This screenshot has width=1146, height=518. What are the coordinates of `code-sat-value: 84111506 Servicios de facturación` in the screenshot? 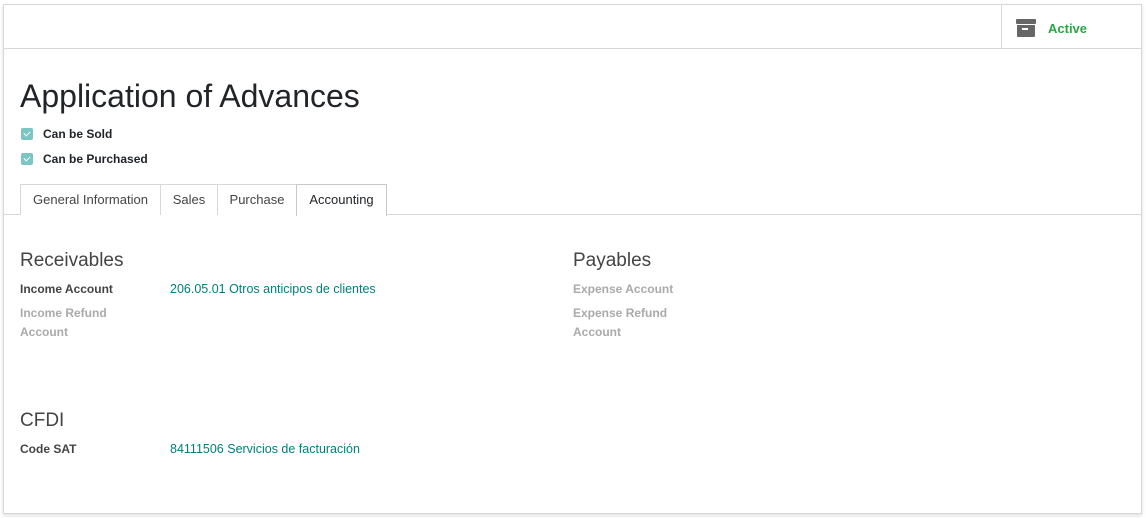 It's located at (265, 449).